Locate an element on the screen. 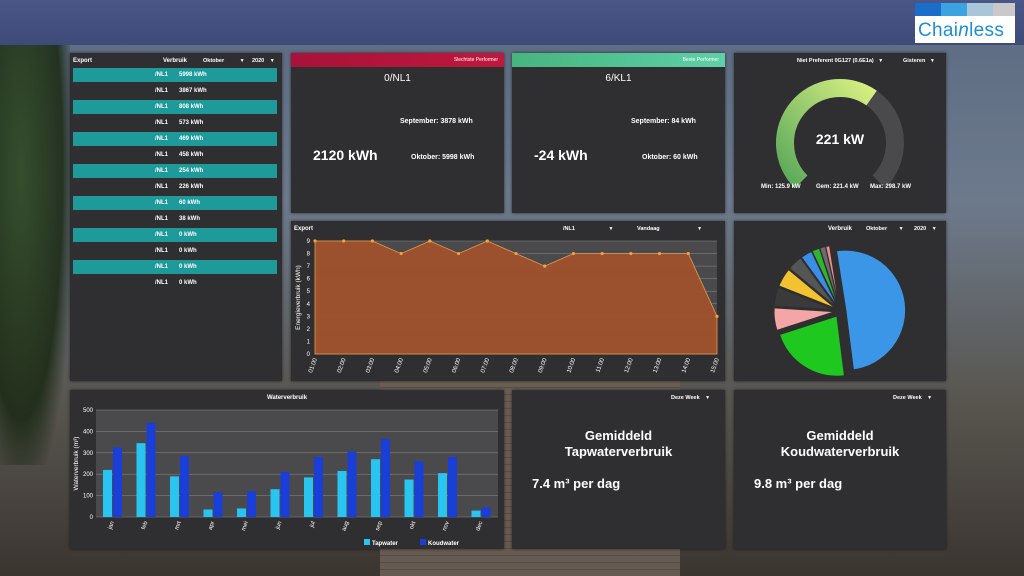 The height and width of the screenshot is (576, 1024). coldwater-period-select: Deze Week ▼ is located at coordinates (912, 398).